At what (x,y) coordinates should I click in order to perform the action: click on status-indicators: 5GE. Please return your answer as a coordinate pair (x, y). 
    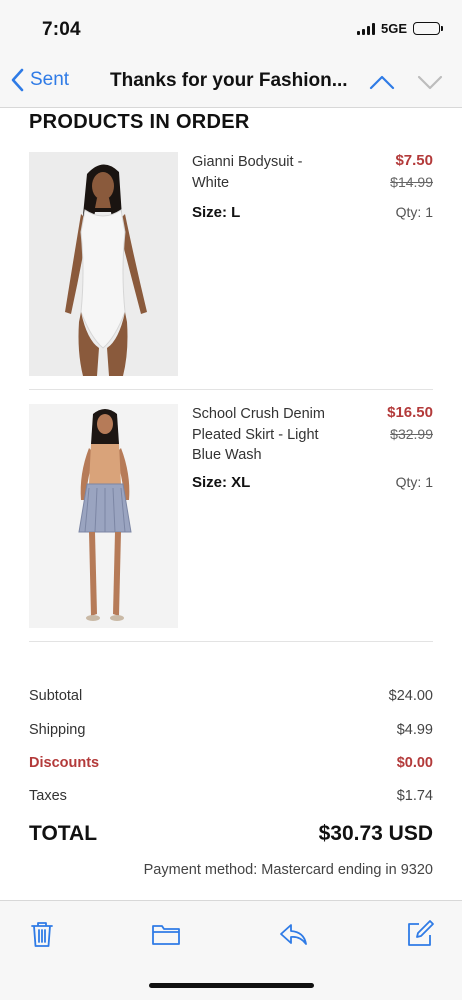
    Looking at the image, I should click on (399, 28).